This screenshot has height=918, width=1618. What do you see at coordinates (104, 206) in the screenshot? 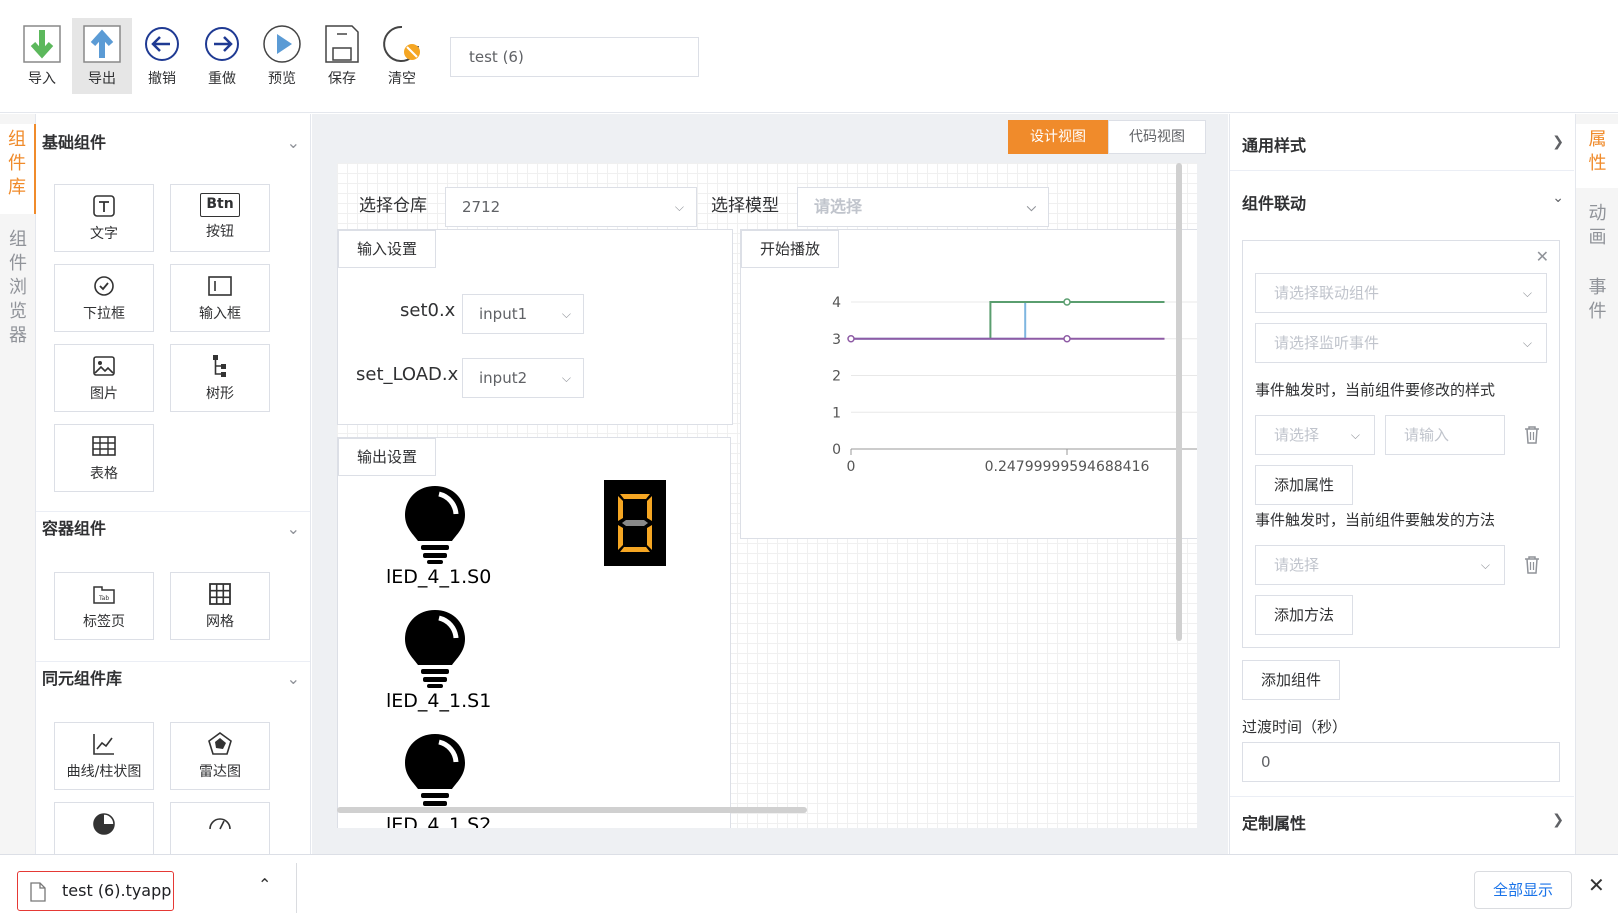
I see `text-icon` at bounding box center [104, 206].